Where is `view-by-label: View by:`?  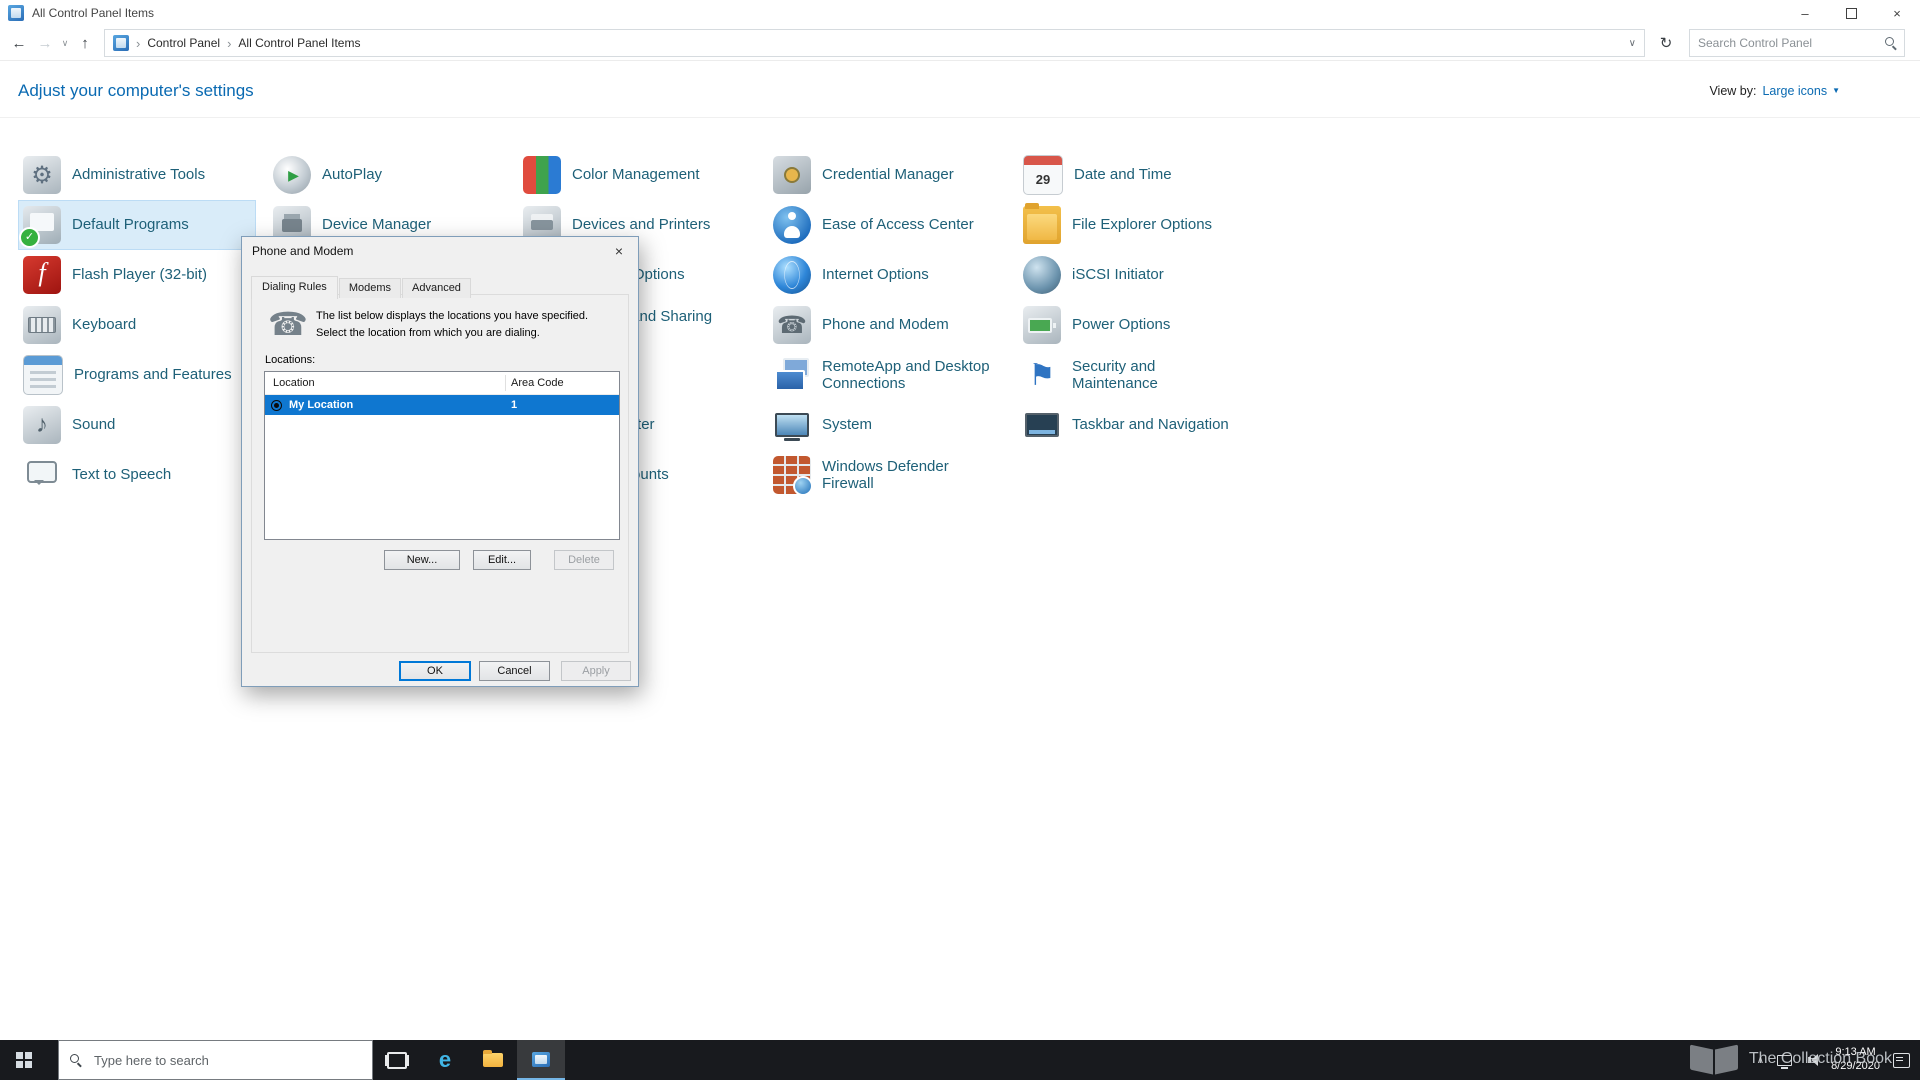
view-by-label: View by: is located at coordinates (1733, 90).